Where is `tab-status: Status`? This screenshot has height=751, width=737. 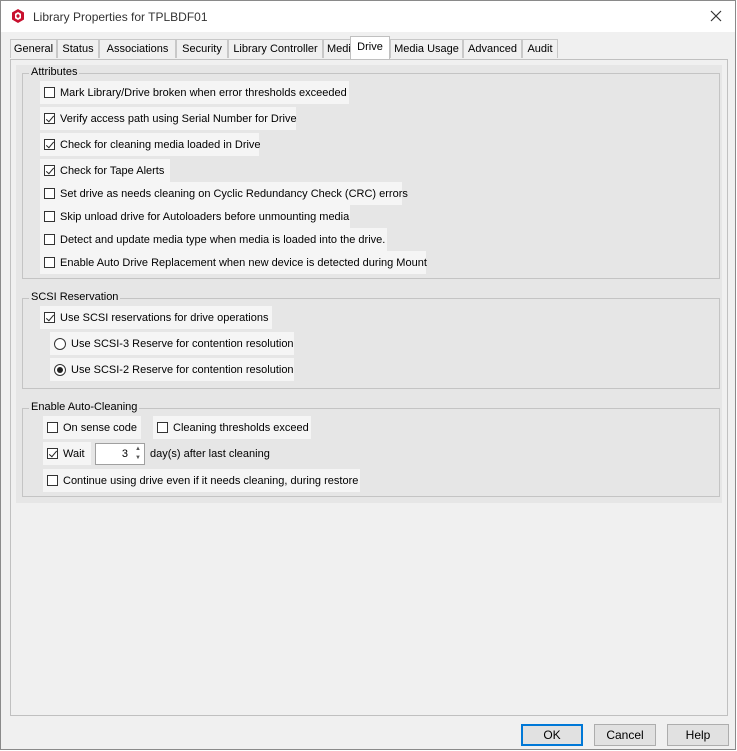
tab-status: Status is located at coordinates (78, 48).